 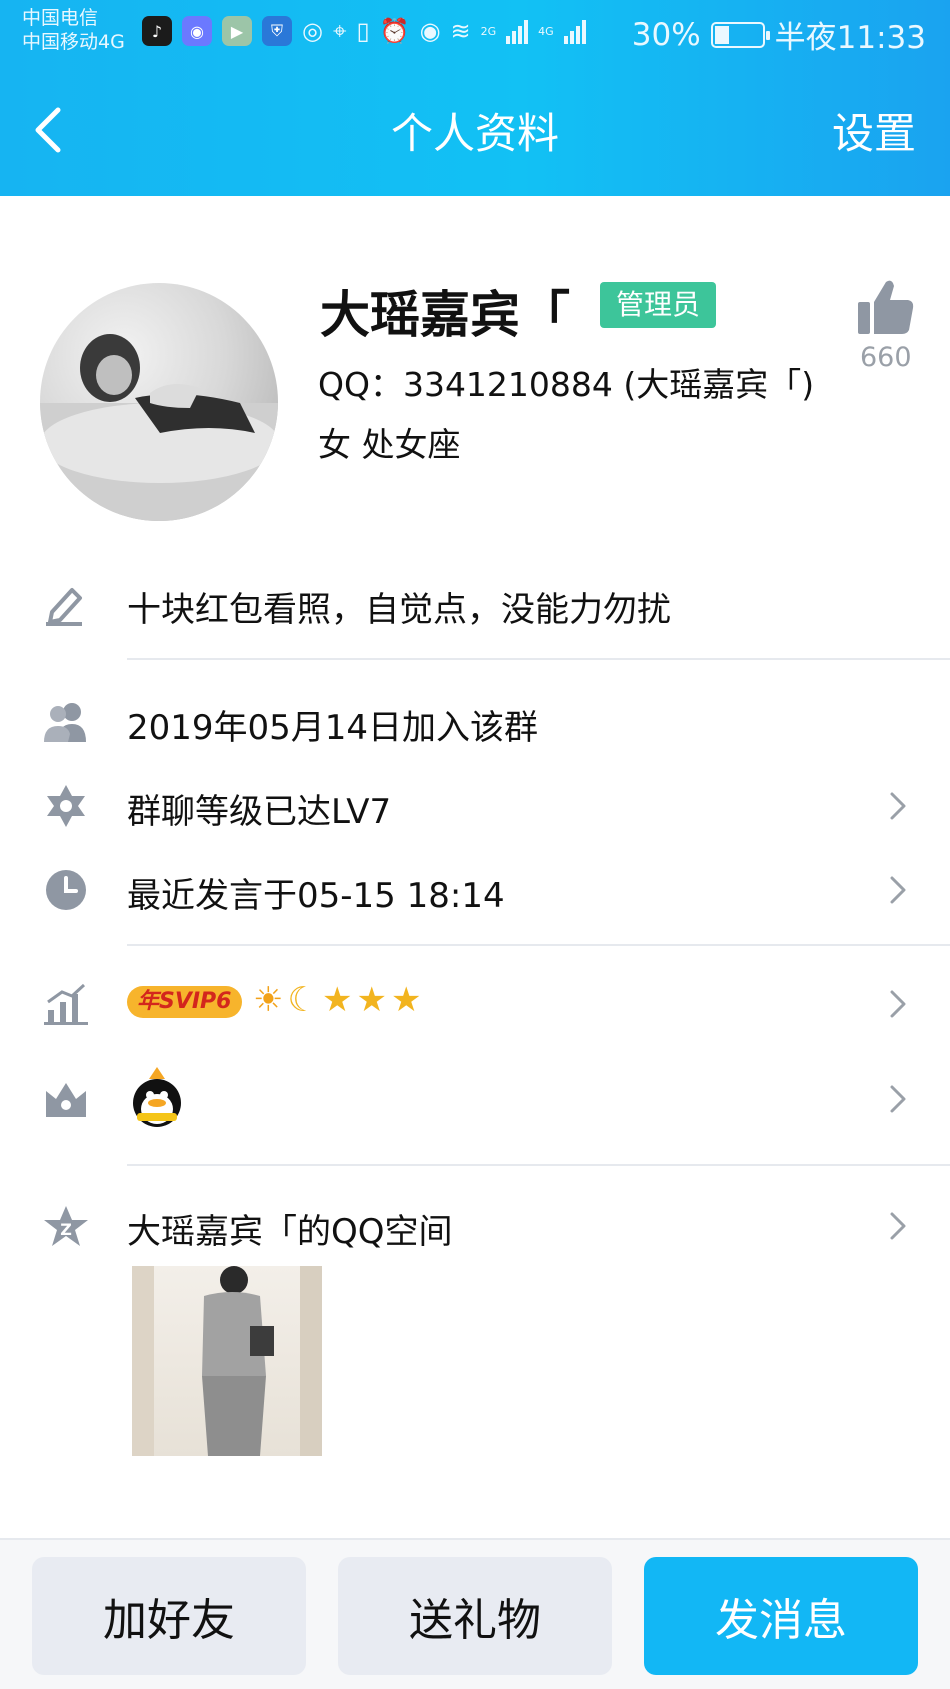 What do you see at coordinates (66, 604) in the screenshot?
I see `edit-icon` at bounding box center [66, 604].